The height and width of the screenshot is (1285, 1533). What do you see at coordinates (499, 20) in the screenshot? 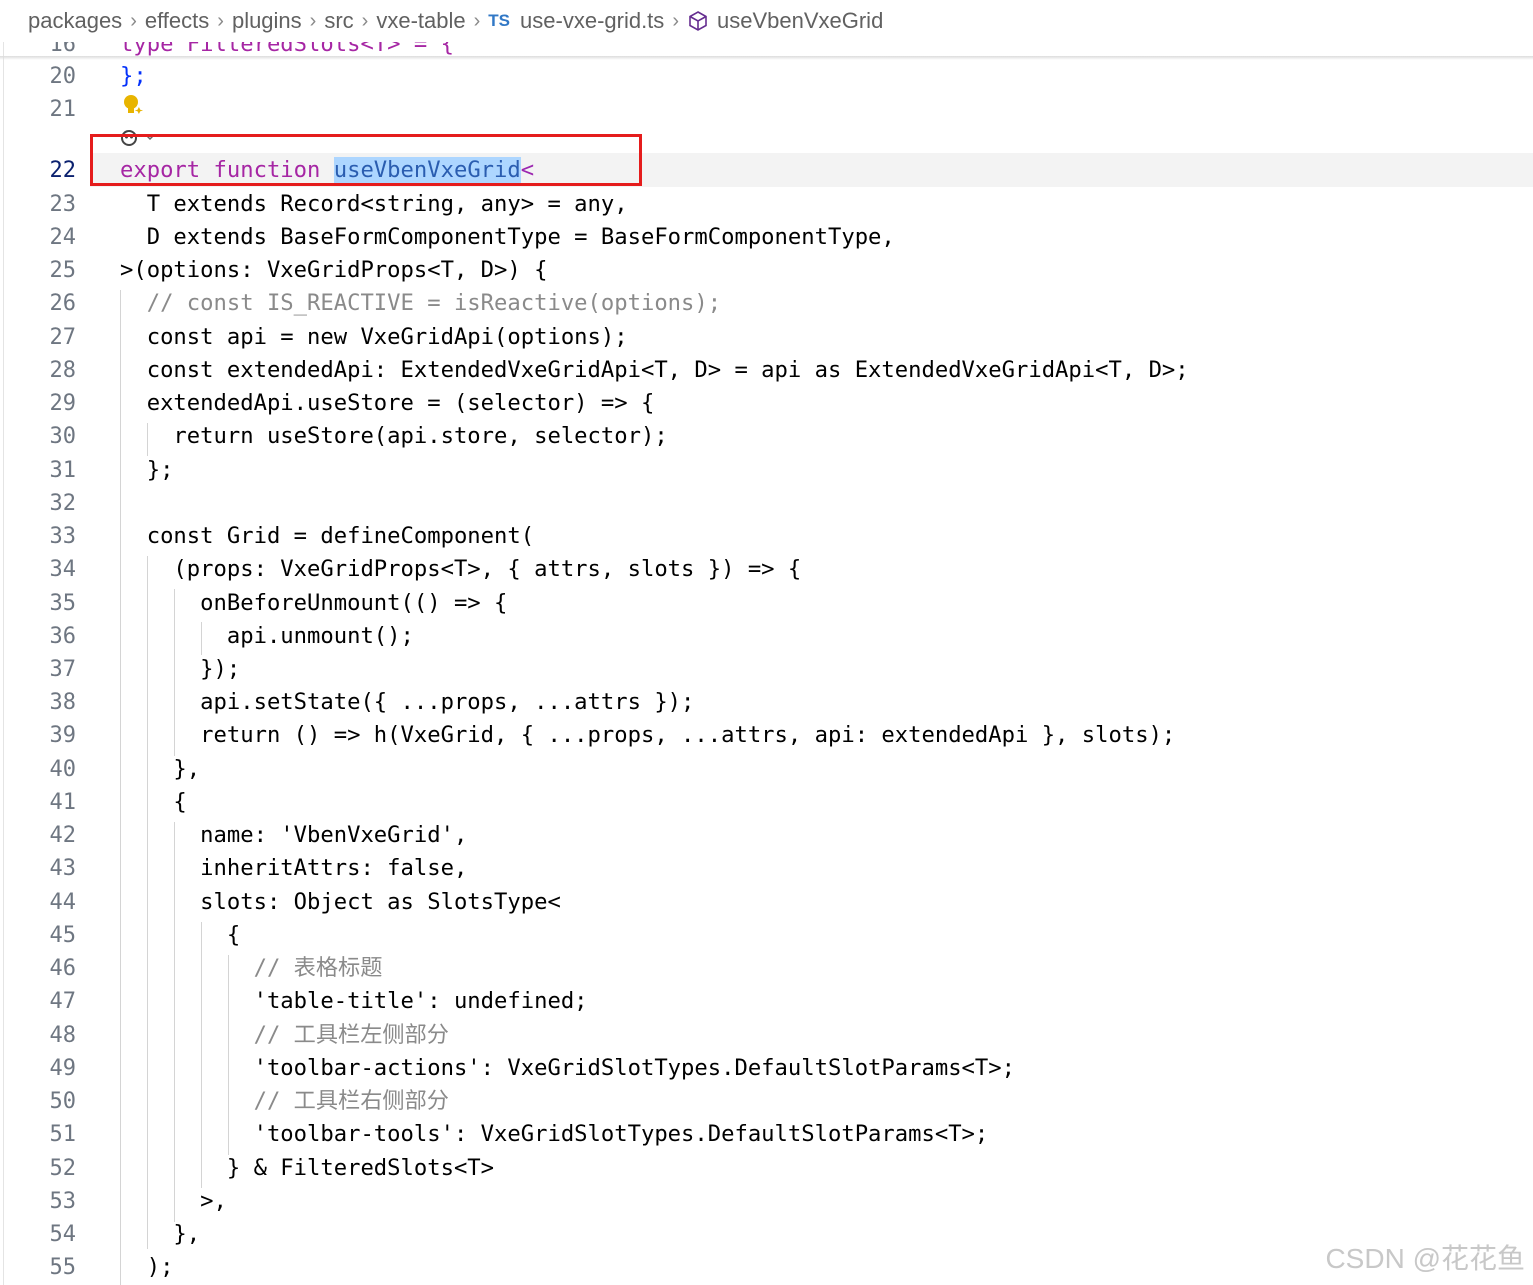
I see `typescript-file-icon: TS` at bounding box center [499, 20].